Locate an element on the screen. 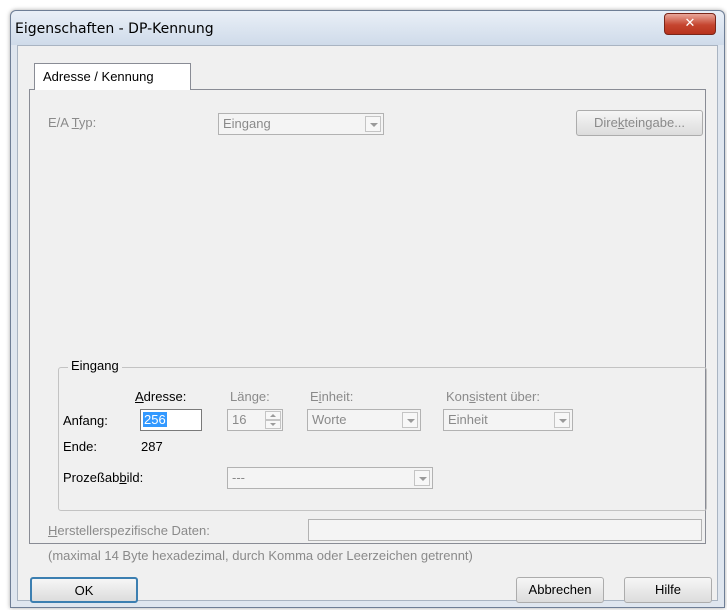 The width and height of the screenshot is (727, 610). help-button: Hilfe is located at coordinates (668, 590).